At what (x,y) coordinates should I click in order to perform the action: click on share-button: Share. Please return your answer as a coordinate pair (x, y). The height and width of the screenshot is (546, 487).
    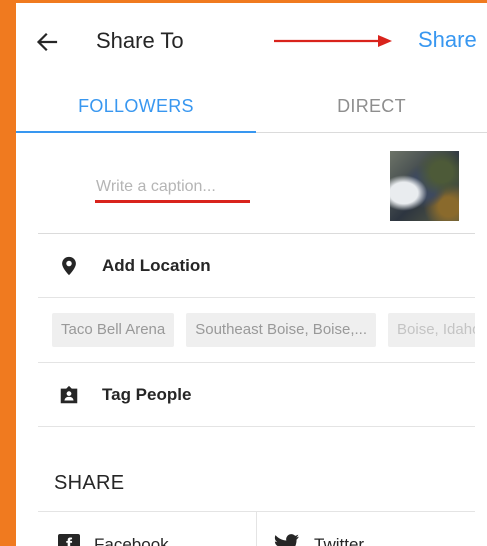
    Looking at the image, I should click on (447, 40).